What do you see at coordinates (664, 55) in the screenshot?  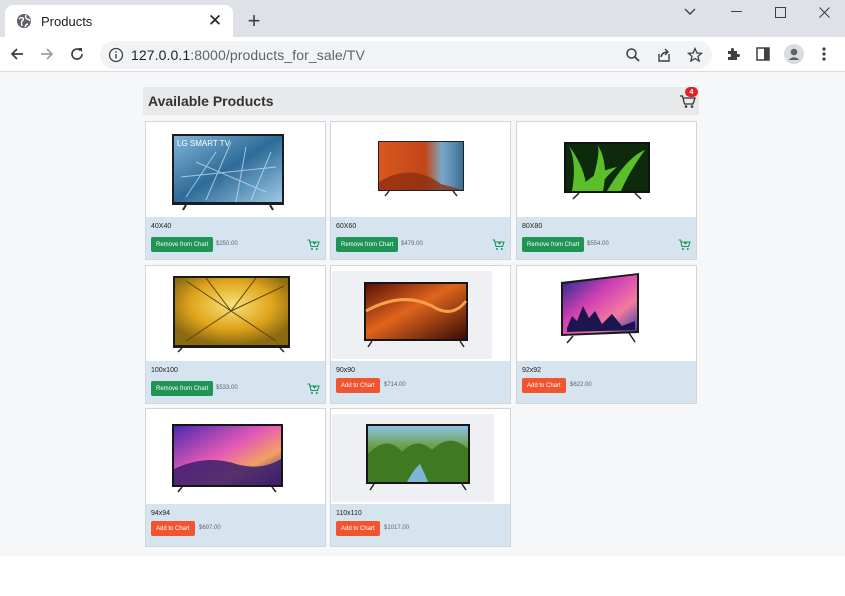 I see `share-icon` at bounding box center [664, 55].